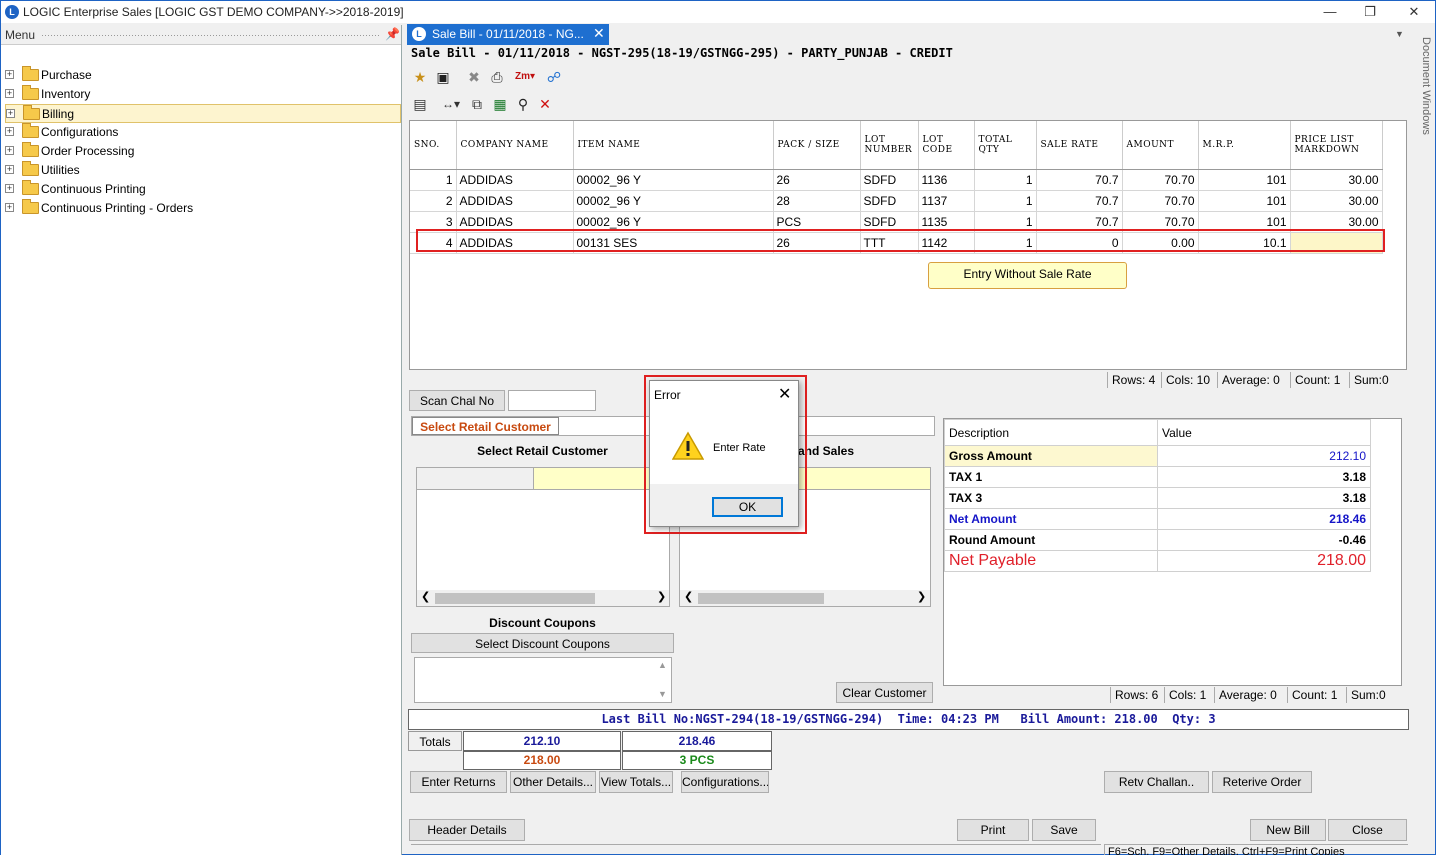 The height and width of the screenshot is (855, 1436). Describe the element at coordinates (500, 104) in the screenshot. I see `excel-icon: ▦` at that location.